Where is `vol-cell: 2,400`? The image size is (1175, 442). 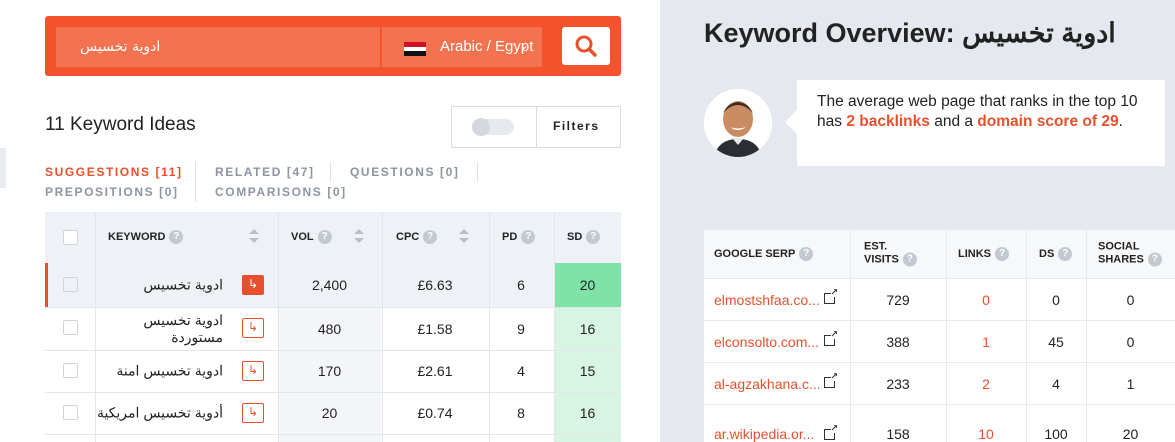
vol-cell: 2,400 is located at coordinates (329, 285).